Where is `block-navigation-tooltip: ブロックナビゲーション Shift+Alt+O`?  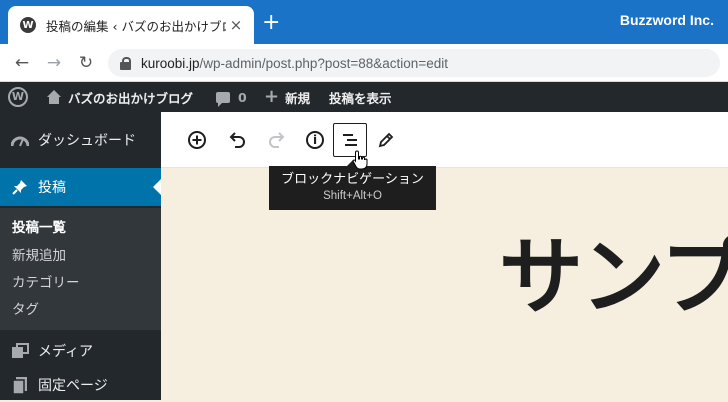
block-navigation-tooltip: ブロックナビゲーション Shift+Alt+O is located at coordinates (352, 185).